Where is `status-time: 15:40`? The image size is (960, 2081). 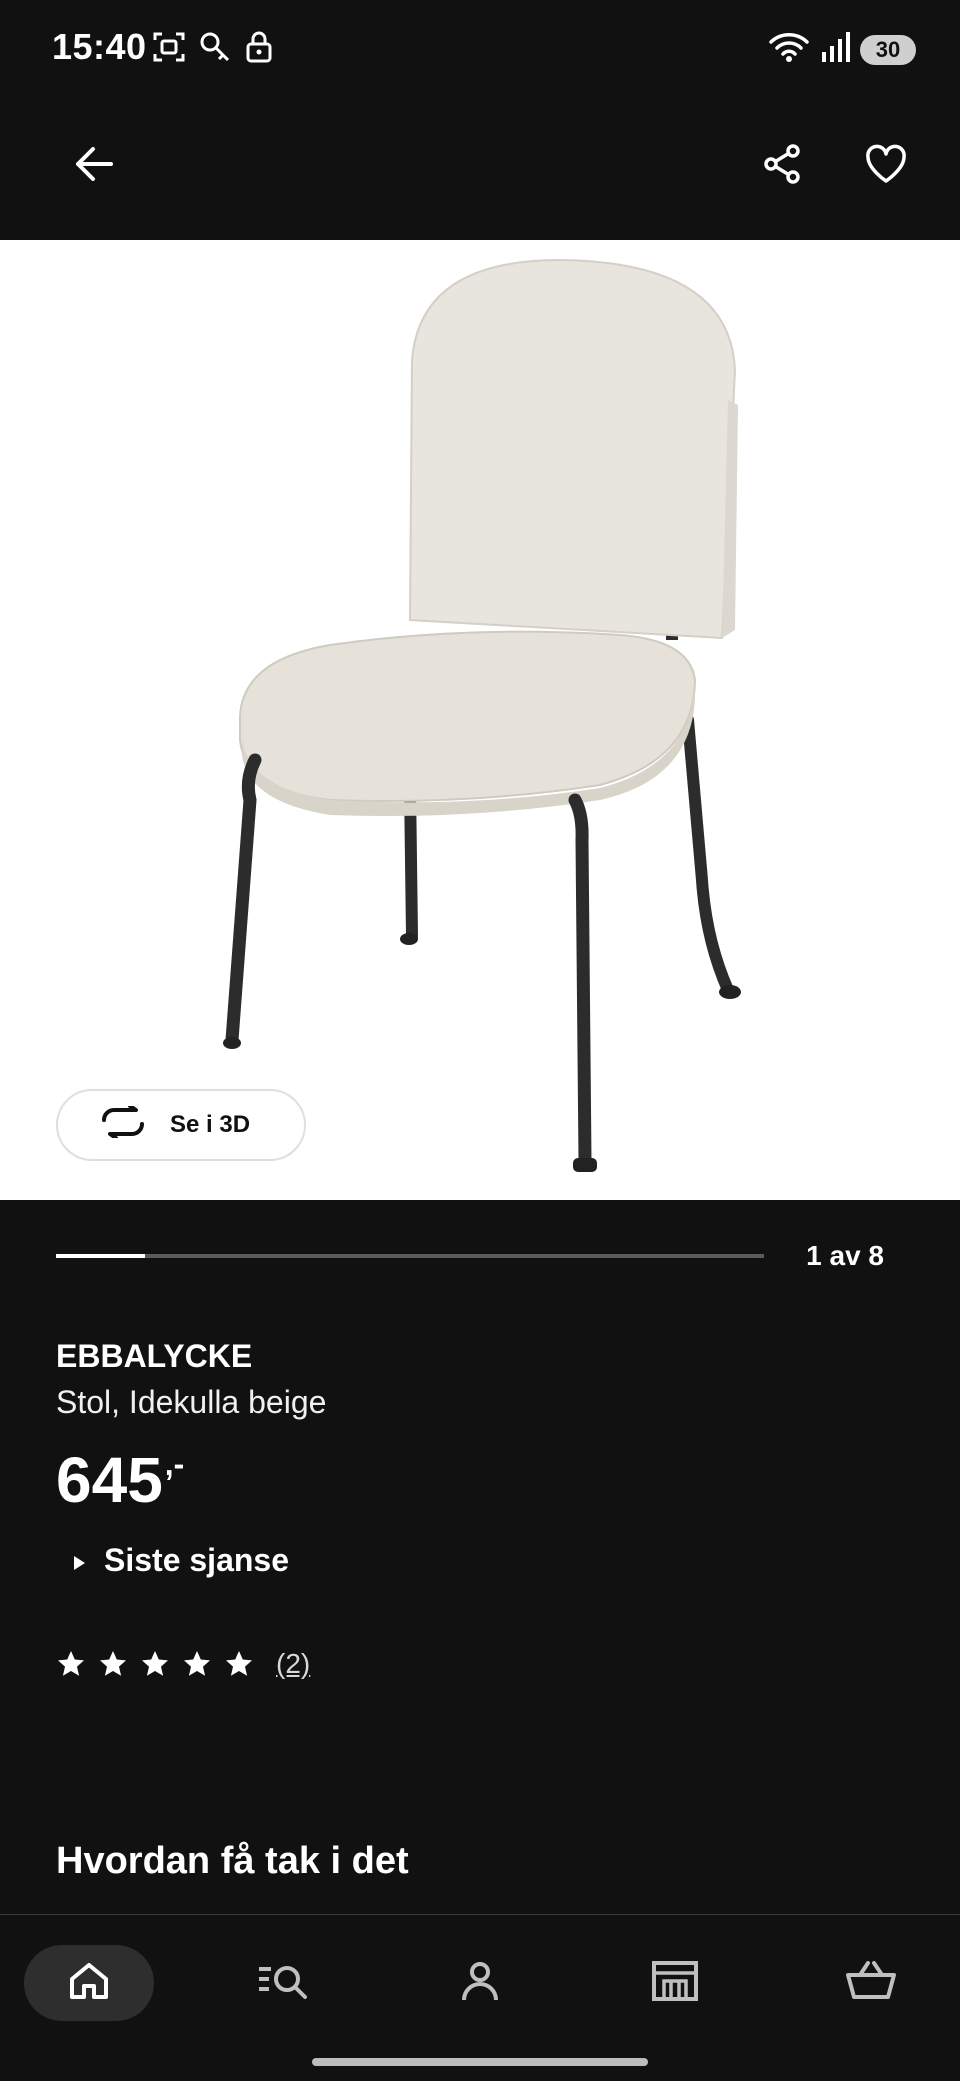 status-time: 15:40 is located at coordinates (99, 46).